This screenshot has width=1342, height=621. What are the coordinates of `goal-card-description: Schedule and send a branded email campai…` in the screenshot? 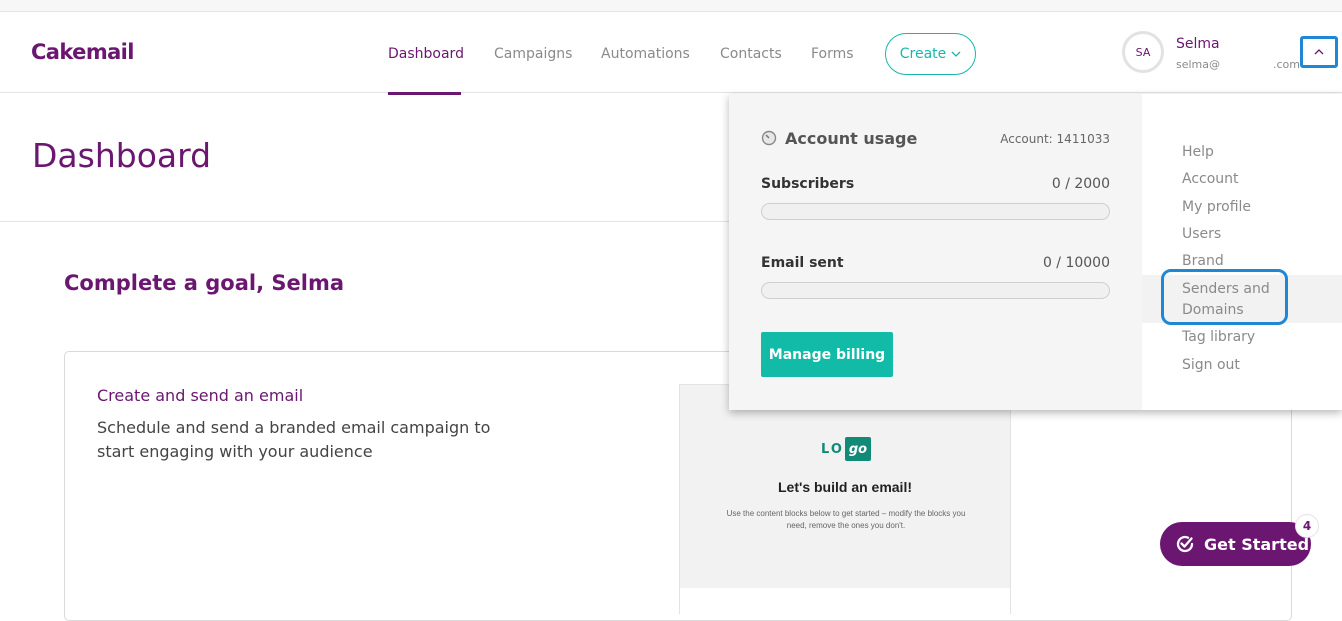 It's located at (294, 439).